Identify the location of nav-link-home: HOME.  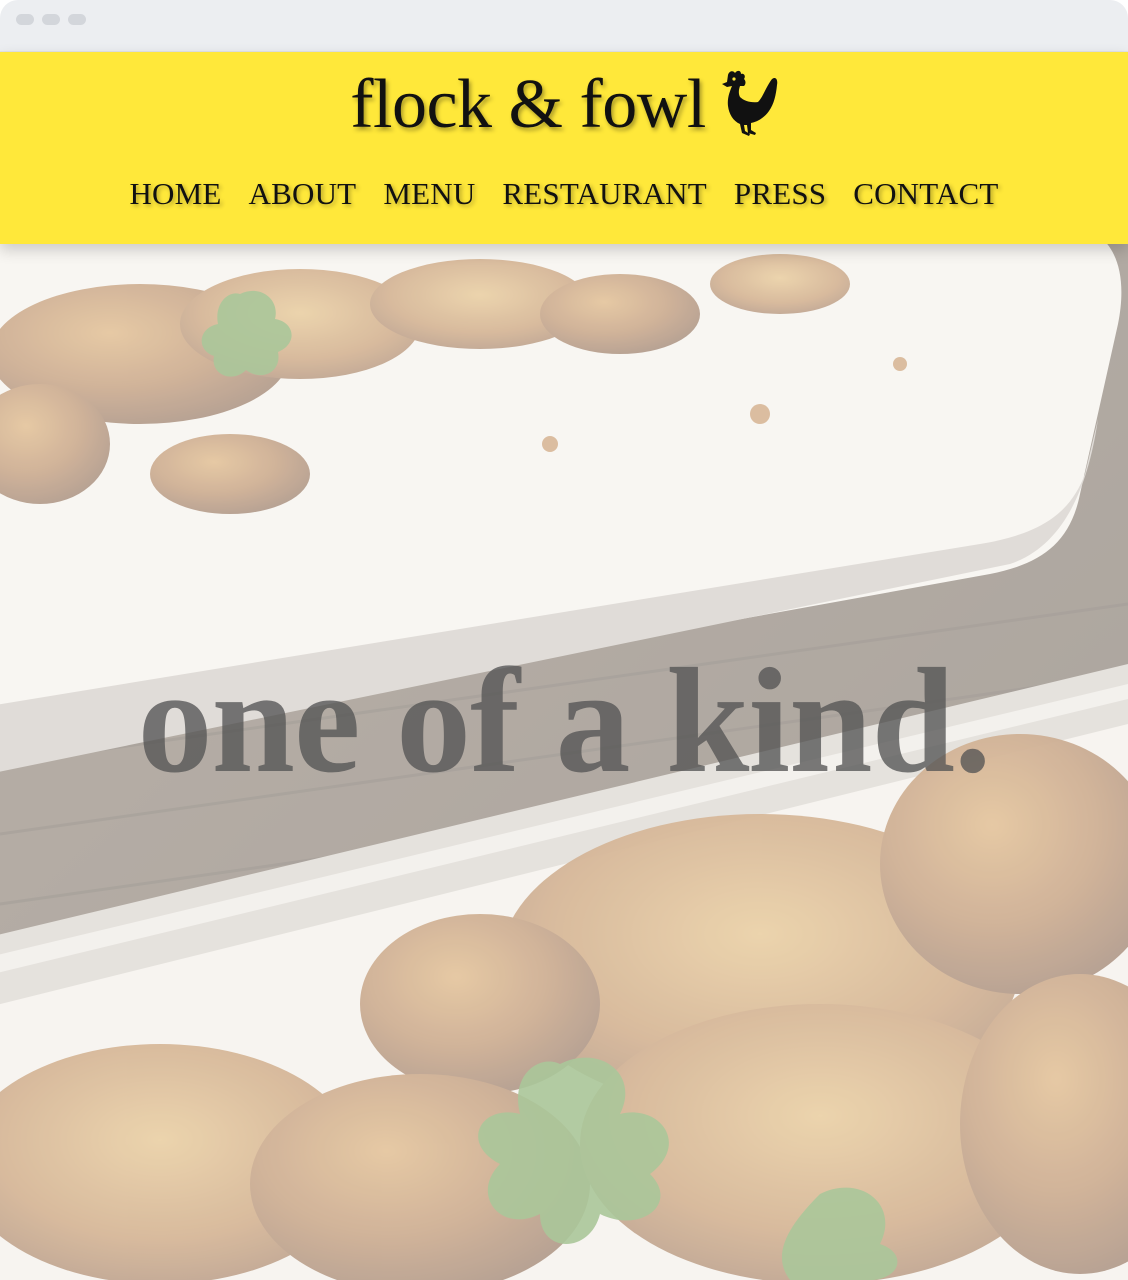
(175, 194).